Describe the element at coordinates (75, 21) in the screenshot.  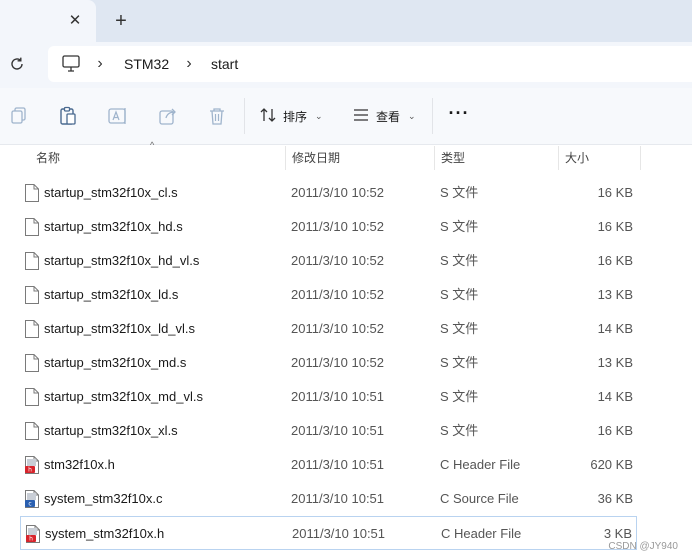
I see `close-tab-icon: ✕` at that location.